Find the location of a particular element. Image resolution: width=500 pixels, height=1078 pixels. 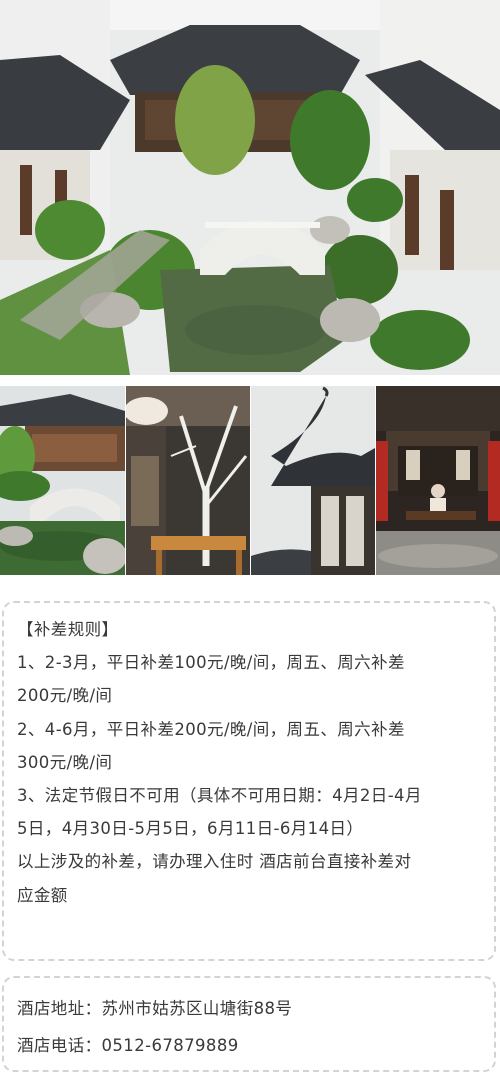

rules-line: 应金额 is located at coordinates (42, 895).